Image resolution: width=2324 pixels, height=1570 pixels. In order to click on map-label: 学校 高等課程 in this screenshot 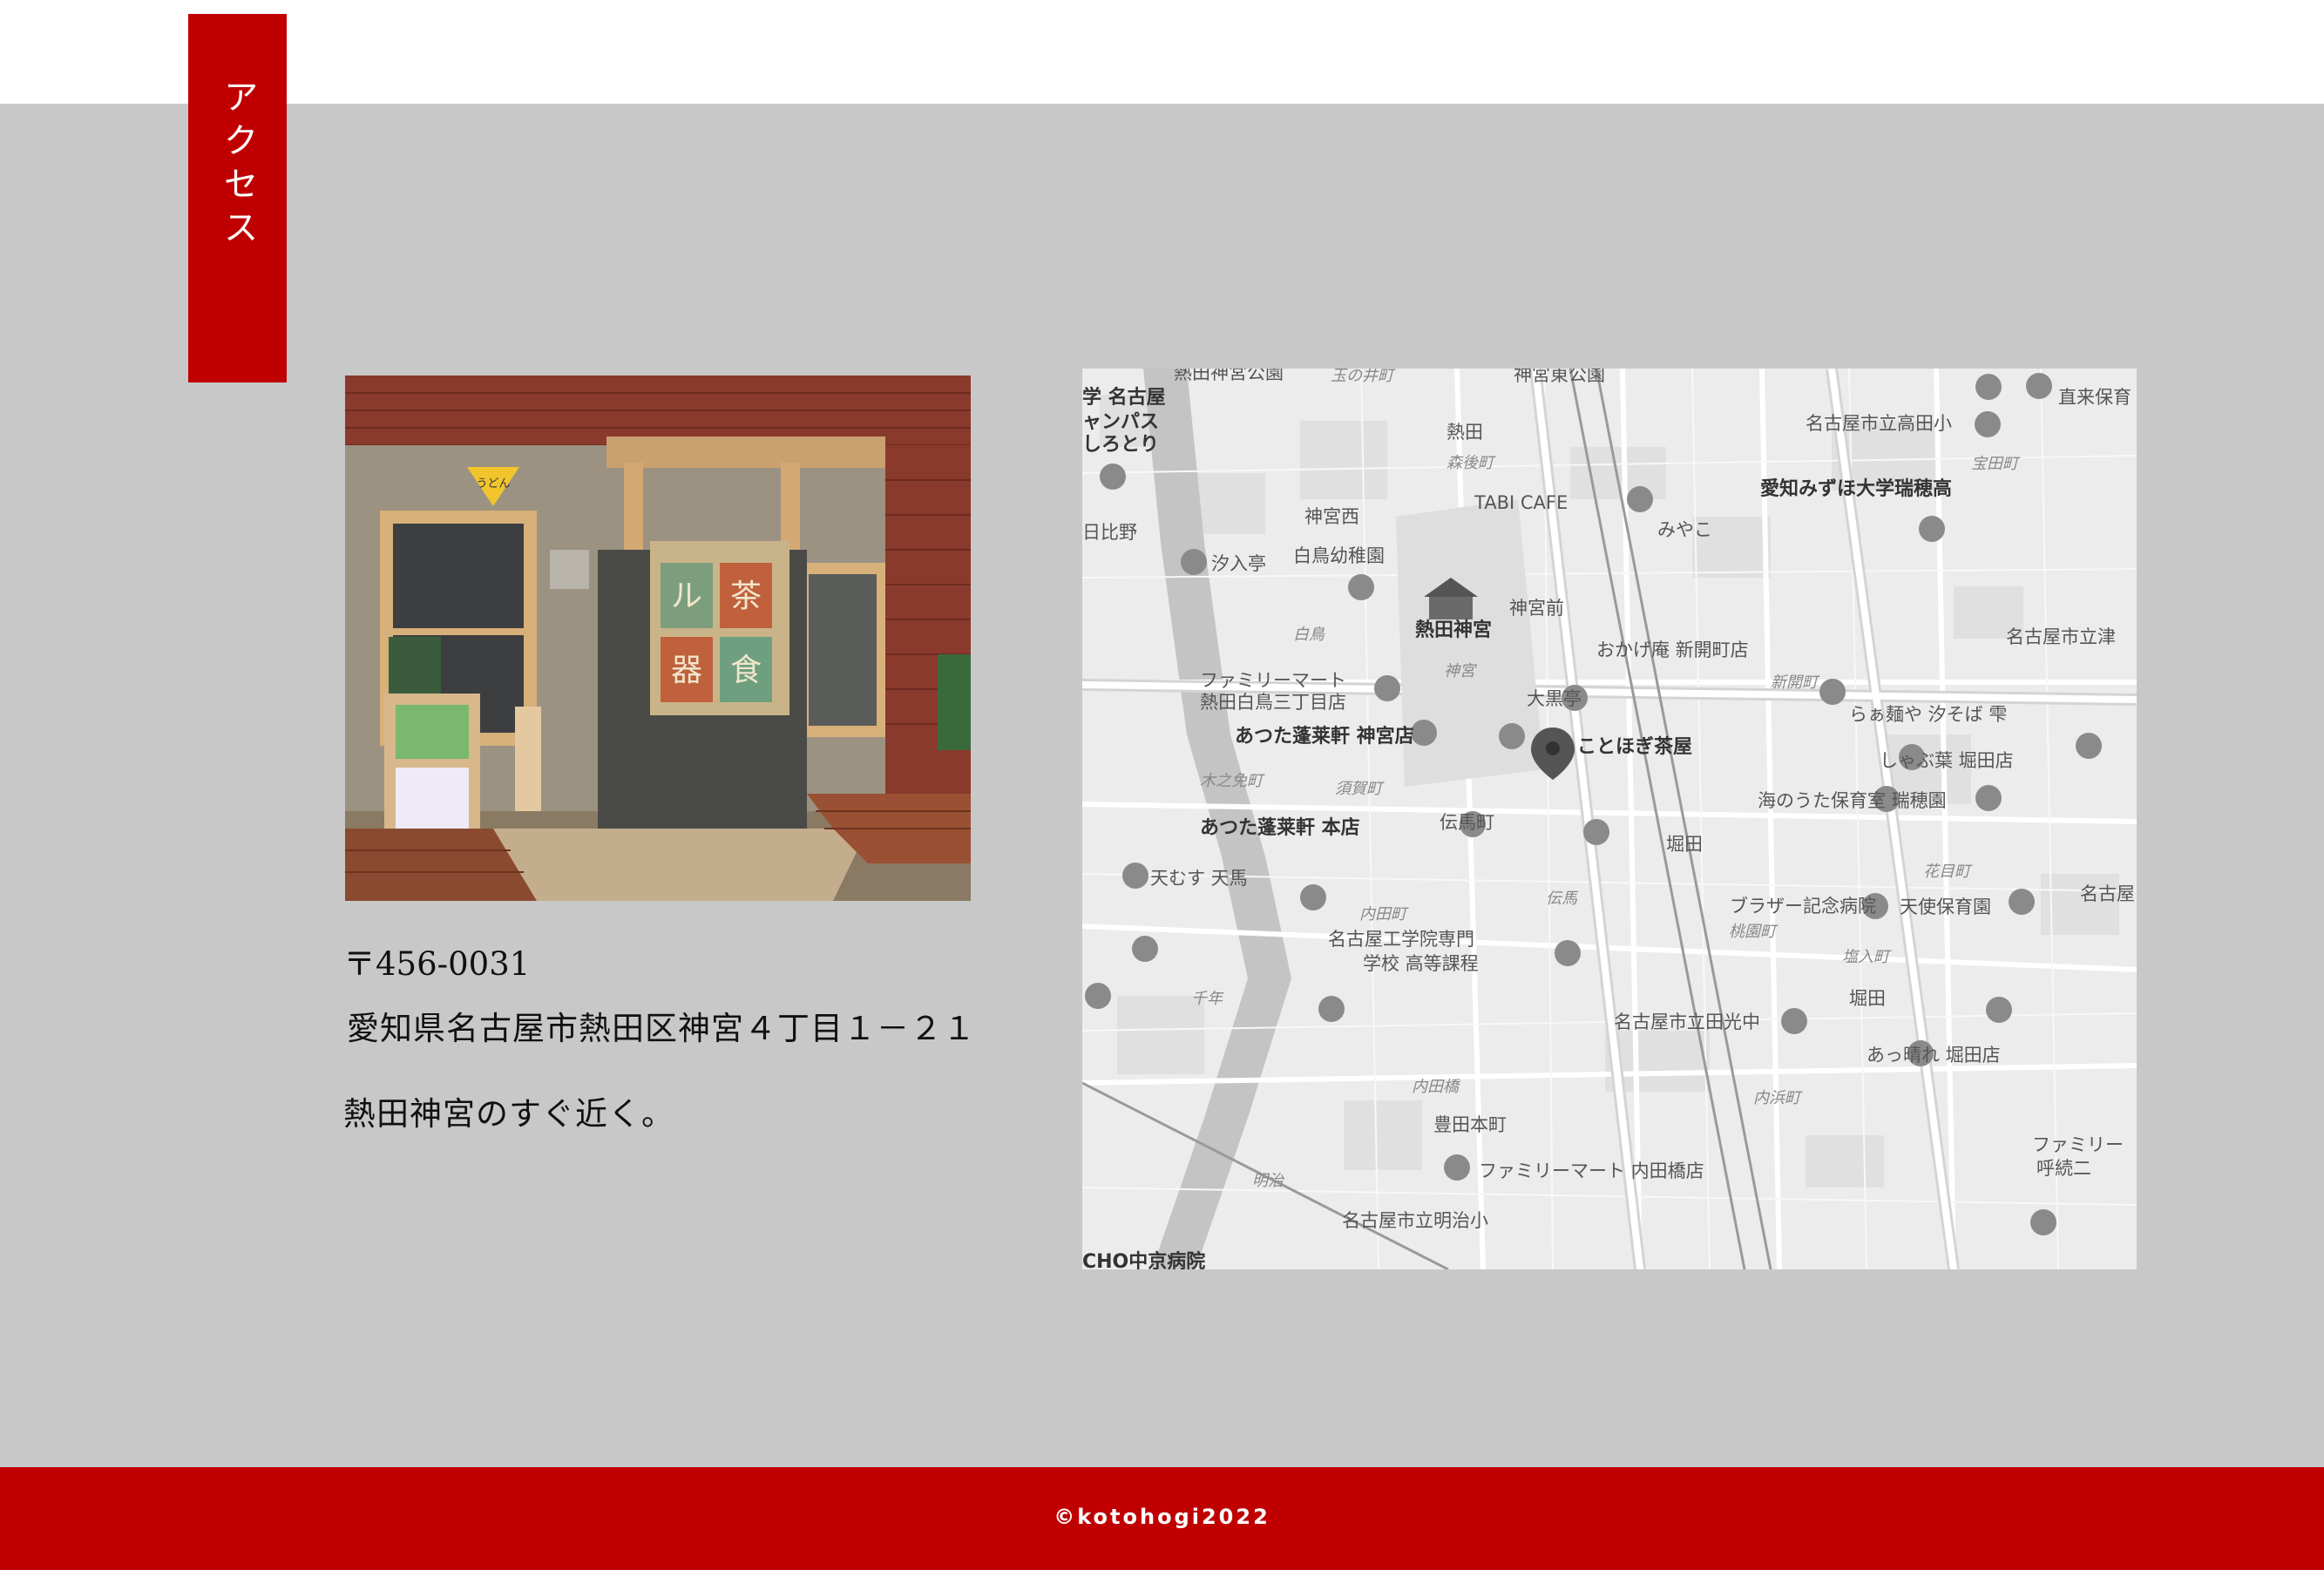, I will do `click(1421, 963)`.